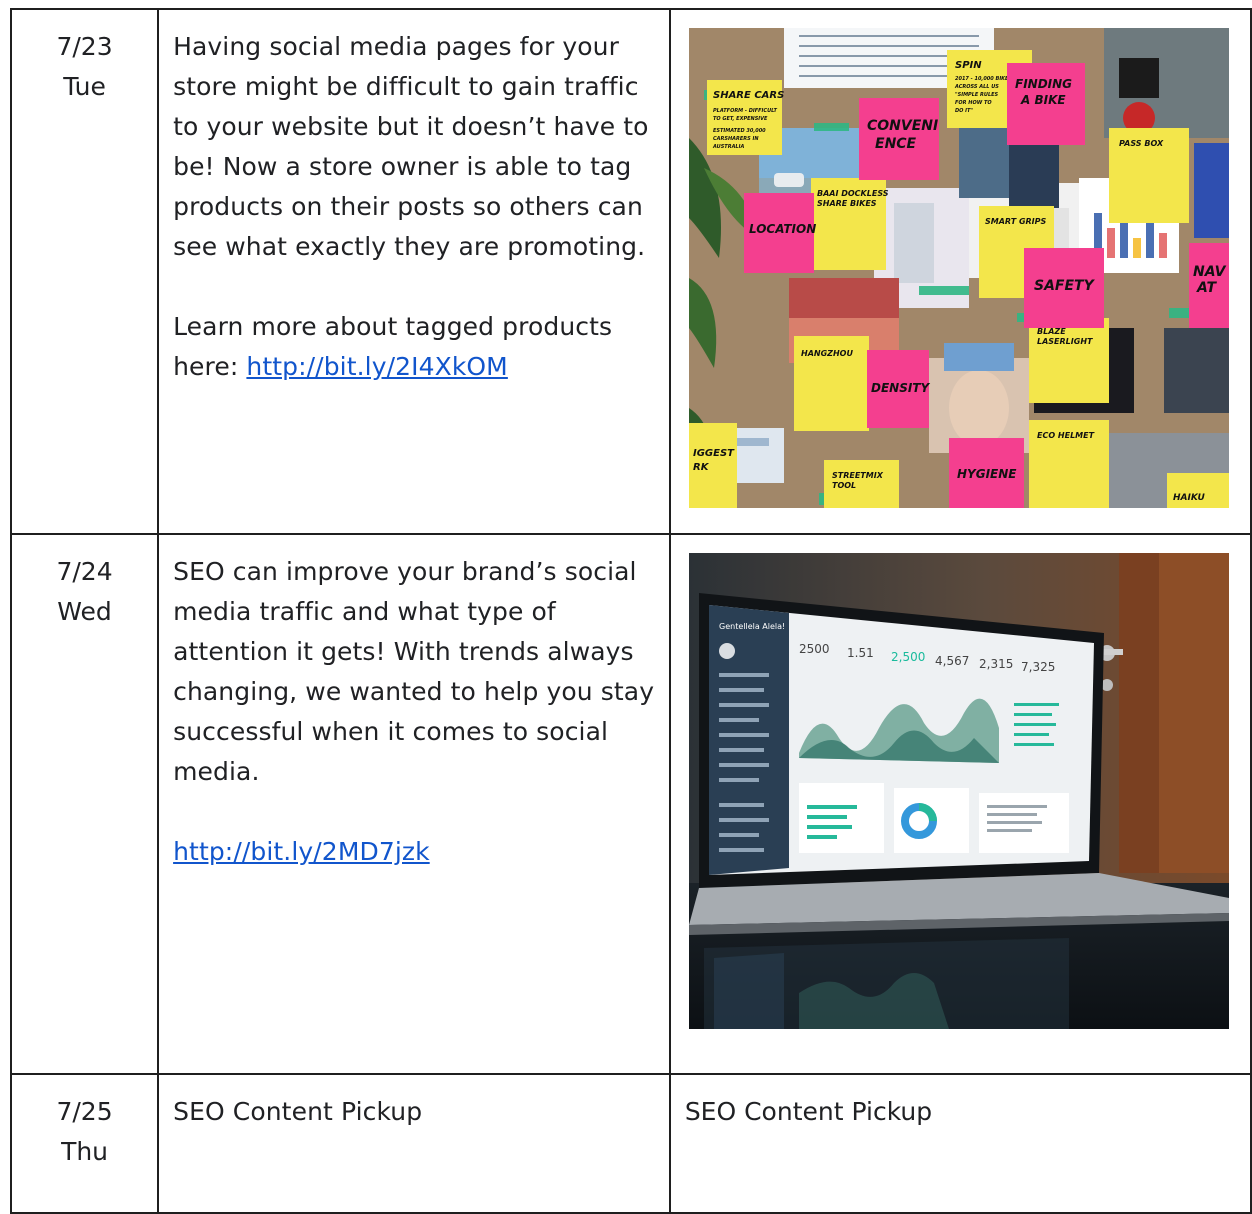  Describe the element at coordinates (1016, 221) in the screenshot. I see `svg-text: SMART GRIPS` at that location.